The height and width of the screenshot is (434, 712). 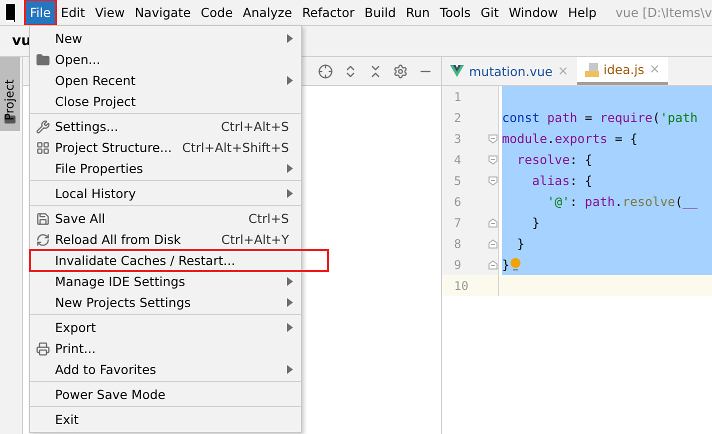 What do you see at coordinates (458, 201) in the screenshot?
I see `line-number: 6` at bounding box center [458, 201].